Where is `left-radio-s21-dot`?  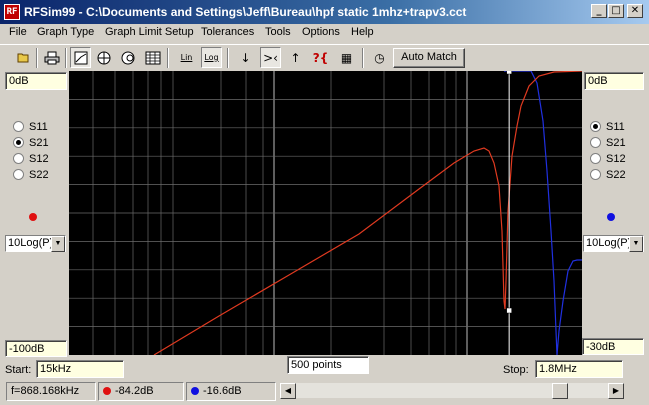 left-radio-s21-dot is located at coordinates (18, 142).